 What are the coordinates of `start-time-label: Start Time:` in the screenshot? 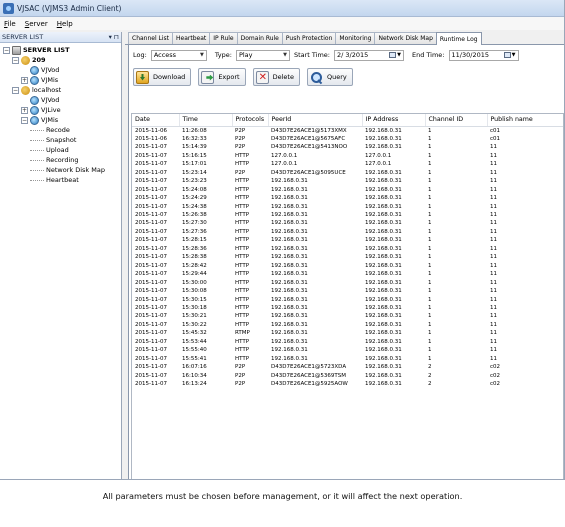 It's located at (311, 55).